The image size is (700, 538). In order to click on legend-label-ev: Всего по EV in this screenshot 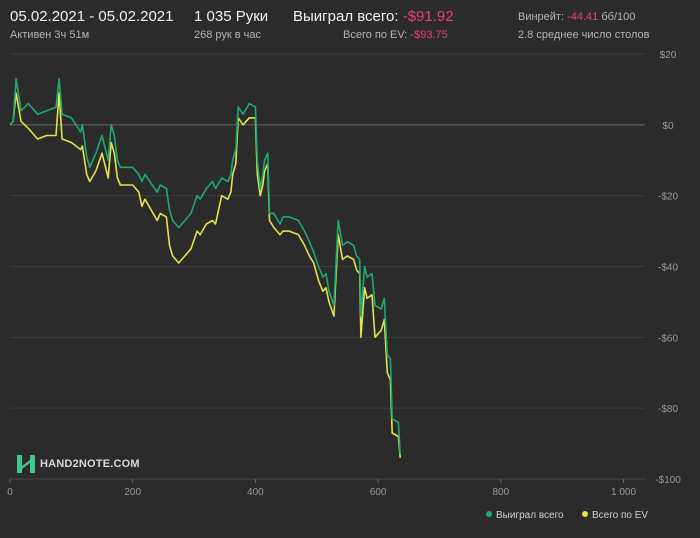, I will do `click(620, 515)`.